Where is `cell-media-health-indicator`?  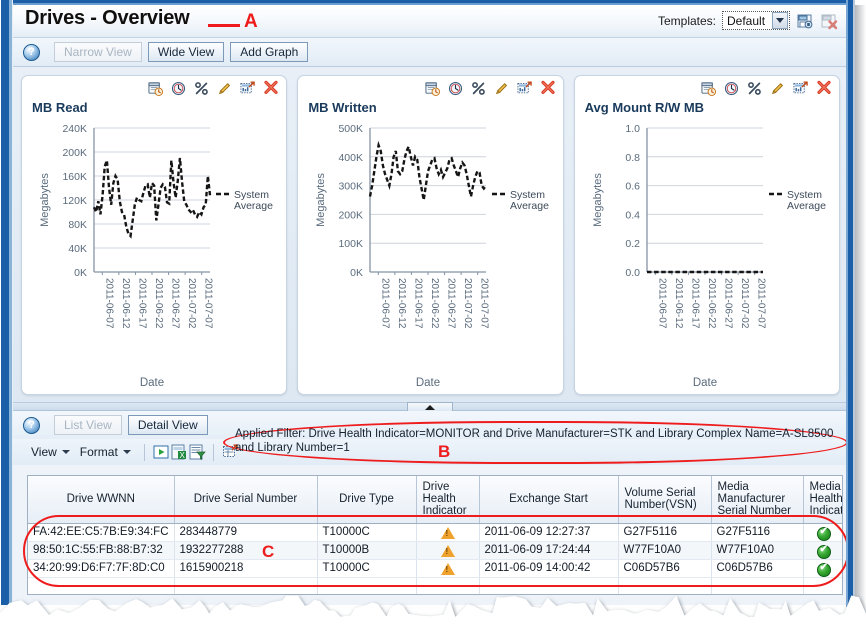
cell-media-health-indicator is located at coordinates (822, 550).